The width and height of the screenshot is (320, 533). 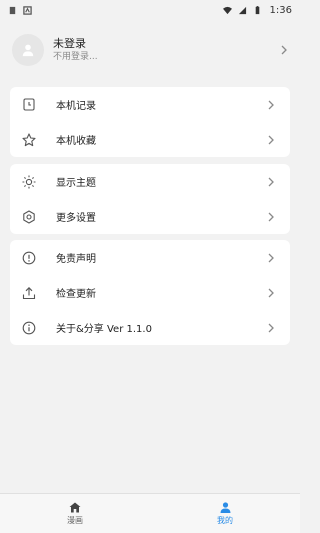 I want to click on menu-item-local-history: 本机记录, so click(x=150, y=104).